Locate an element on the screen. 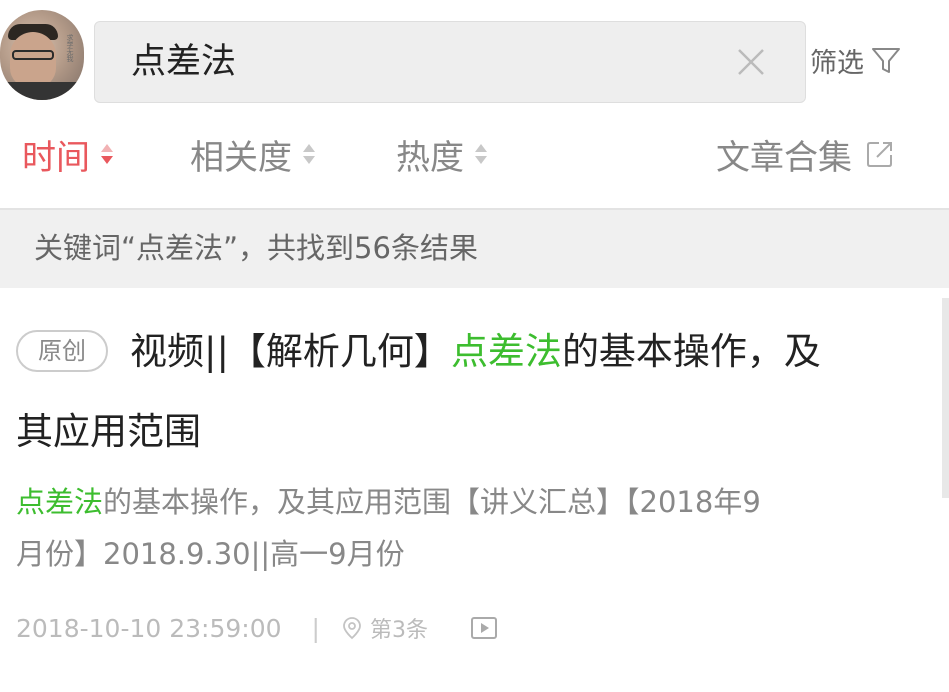 The width and height of the screenshot is (949, 692). title-text: 的基本操作，及 is located at coordinates (691, 351).